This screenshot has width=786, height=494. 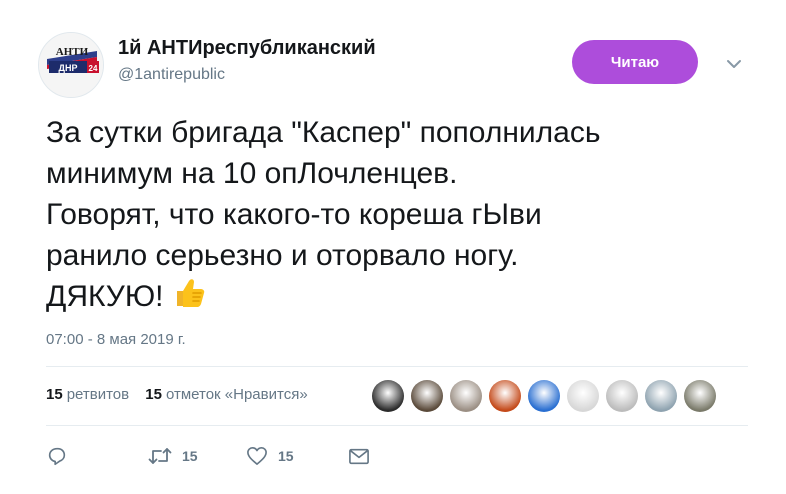 I want to click on tweet-line-5-text: ДЯКУЮ!, so click(x=105, y=296).